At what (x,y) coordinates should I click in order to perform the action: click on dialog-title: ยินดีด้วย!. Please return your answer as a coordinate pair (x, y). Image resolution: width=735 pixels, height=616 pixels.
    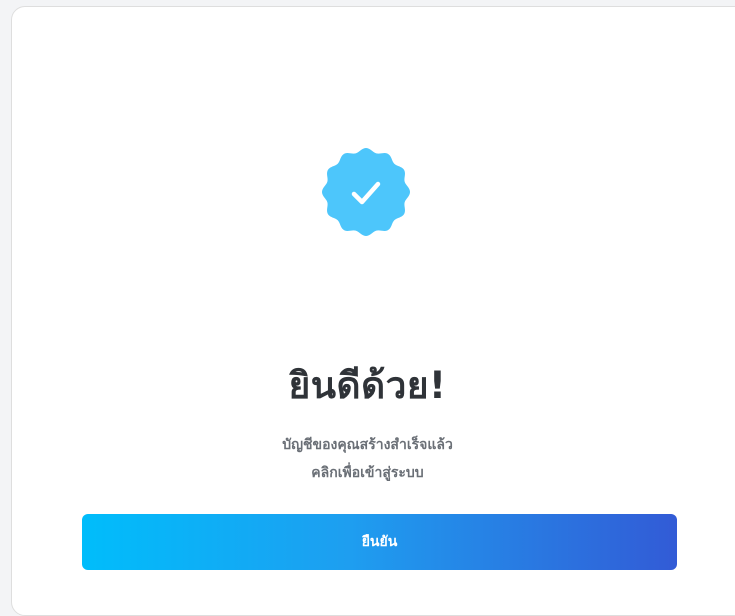
    Looking at the image, I should click on (367, 385).